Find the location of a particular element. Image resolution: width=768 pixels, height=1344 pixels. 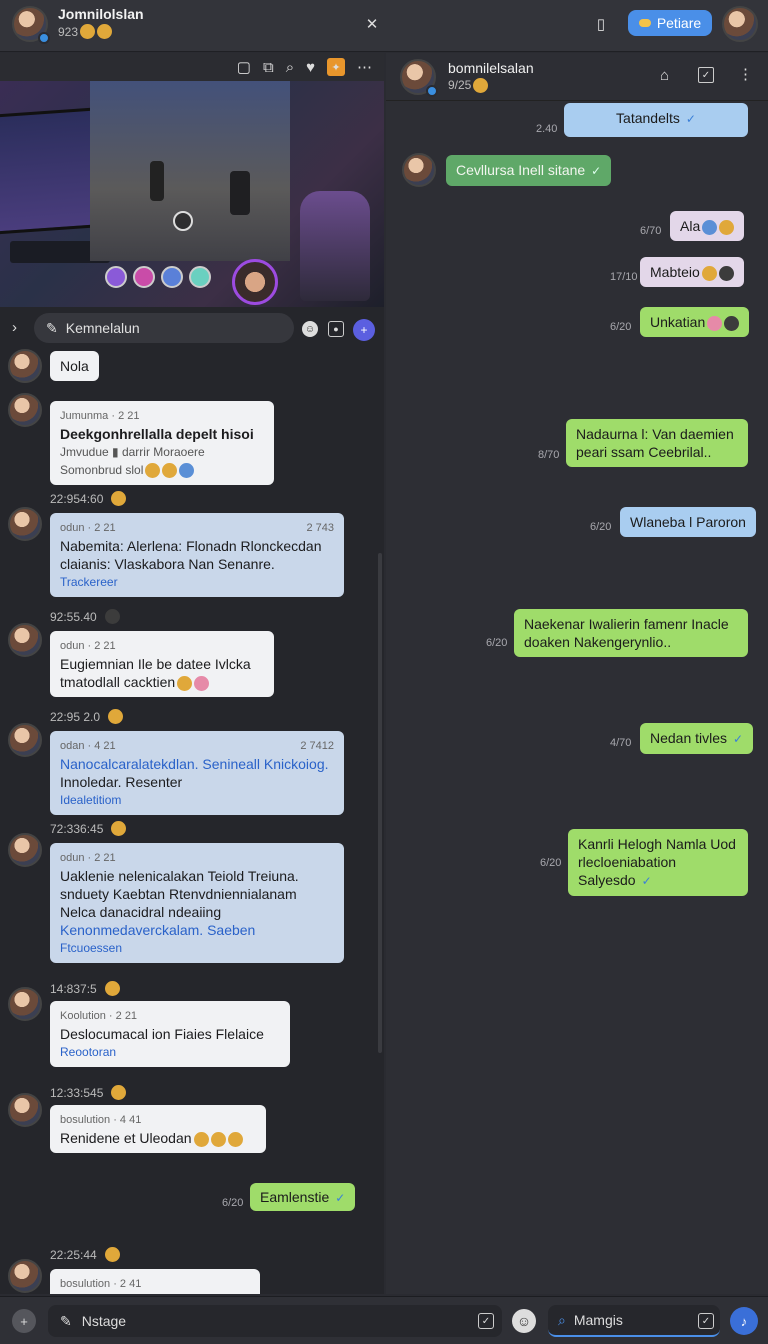

outgoing-message: Eamlenstie ✓ is located at coordinates (303, 1197).